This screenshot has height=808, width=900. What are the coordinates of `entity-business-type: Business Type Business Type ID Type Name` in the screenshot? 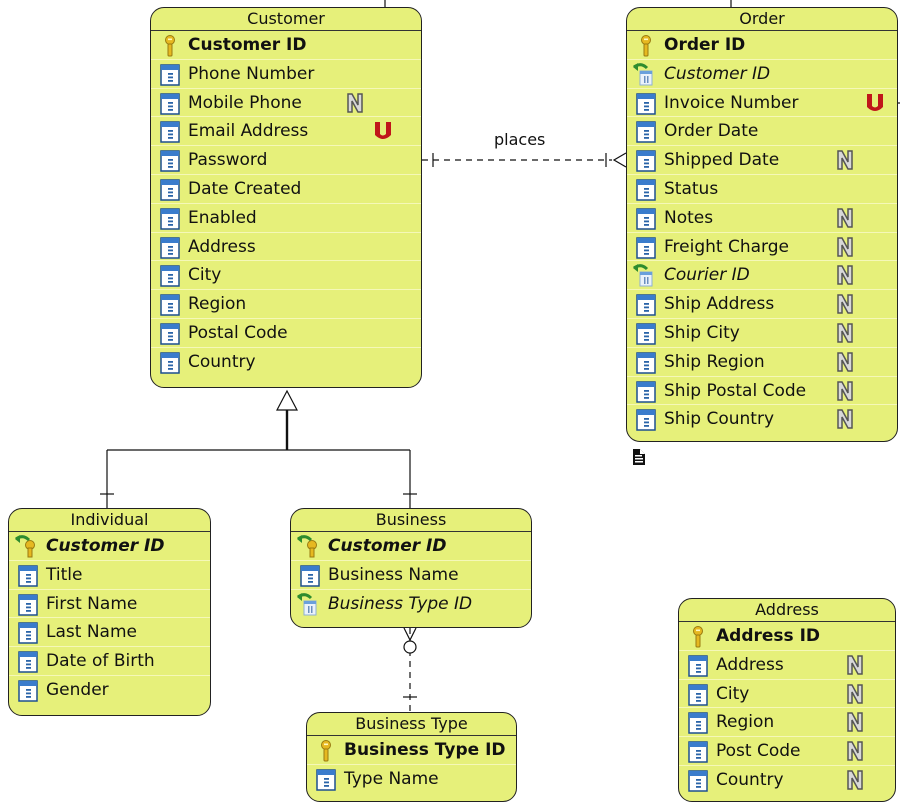 It's located at (411, 757).